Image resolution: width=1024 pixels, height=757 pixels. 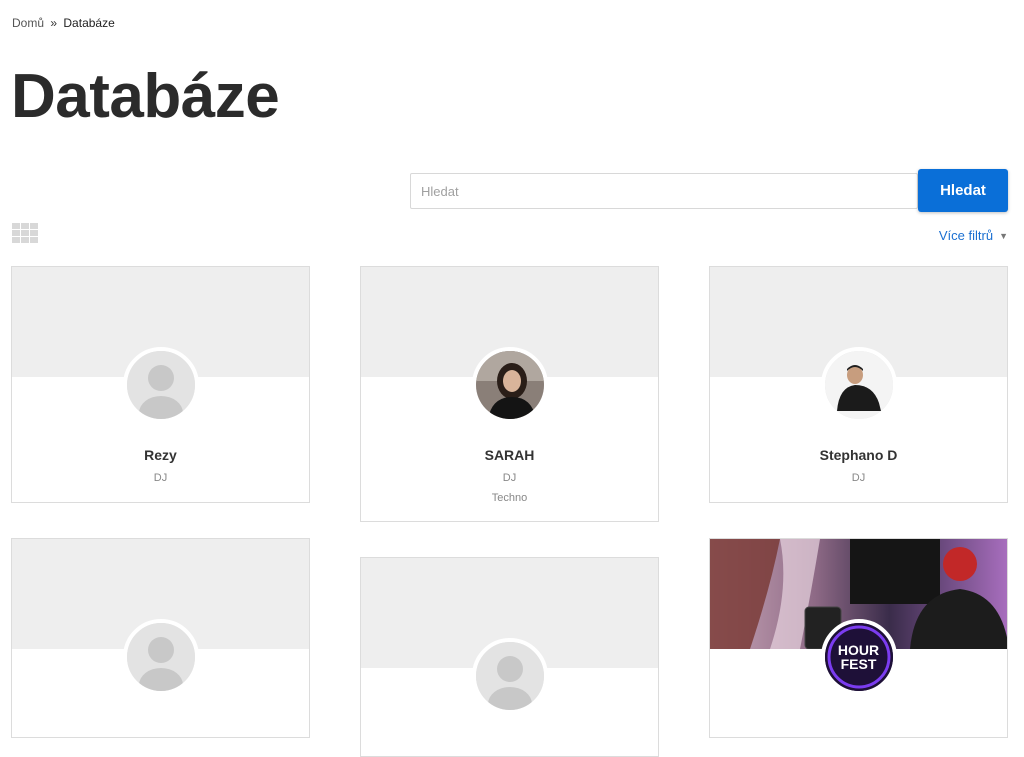 I want to click on logo-text: HOUR FEST, so click(x=858, y=657).